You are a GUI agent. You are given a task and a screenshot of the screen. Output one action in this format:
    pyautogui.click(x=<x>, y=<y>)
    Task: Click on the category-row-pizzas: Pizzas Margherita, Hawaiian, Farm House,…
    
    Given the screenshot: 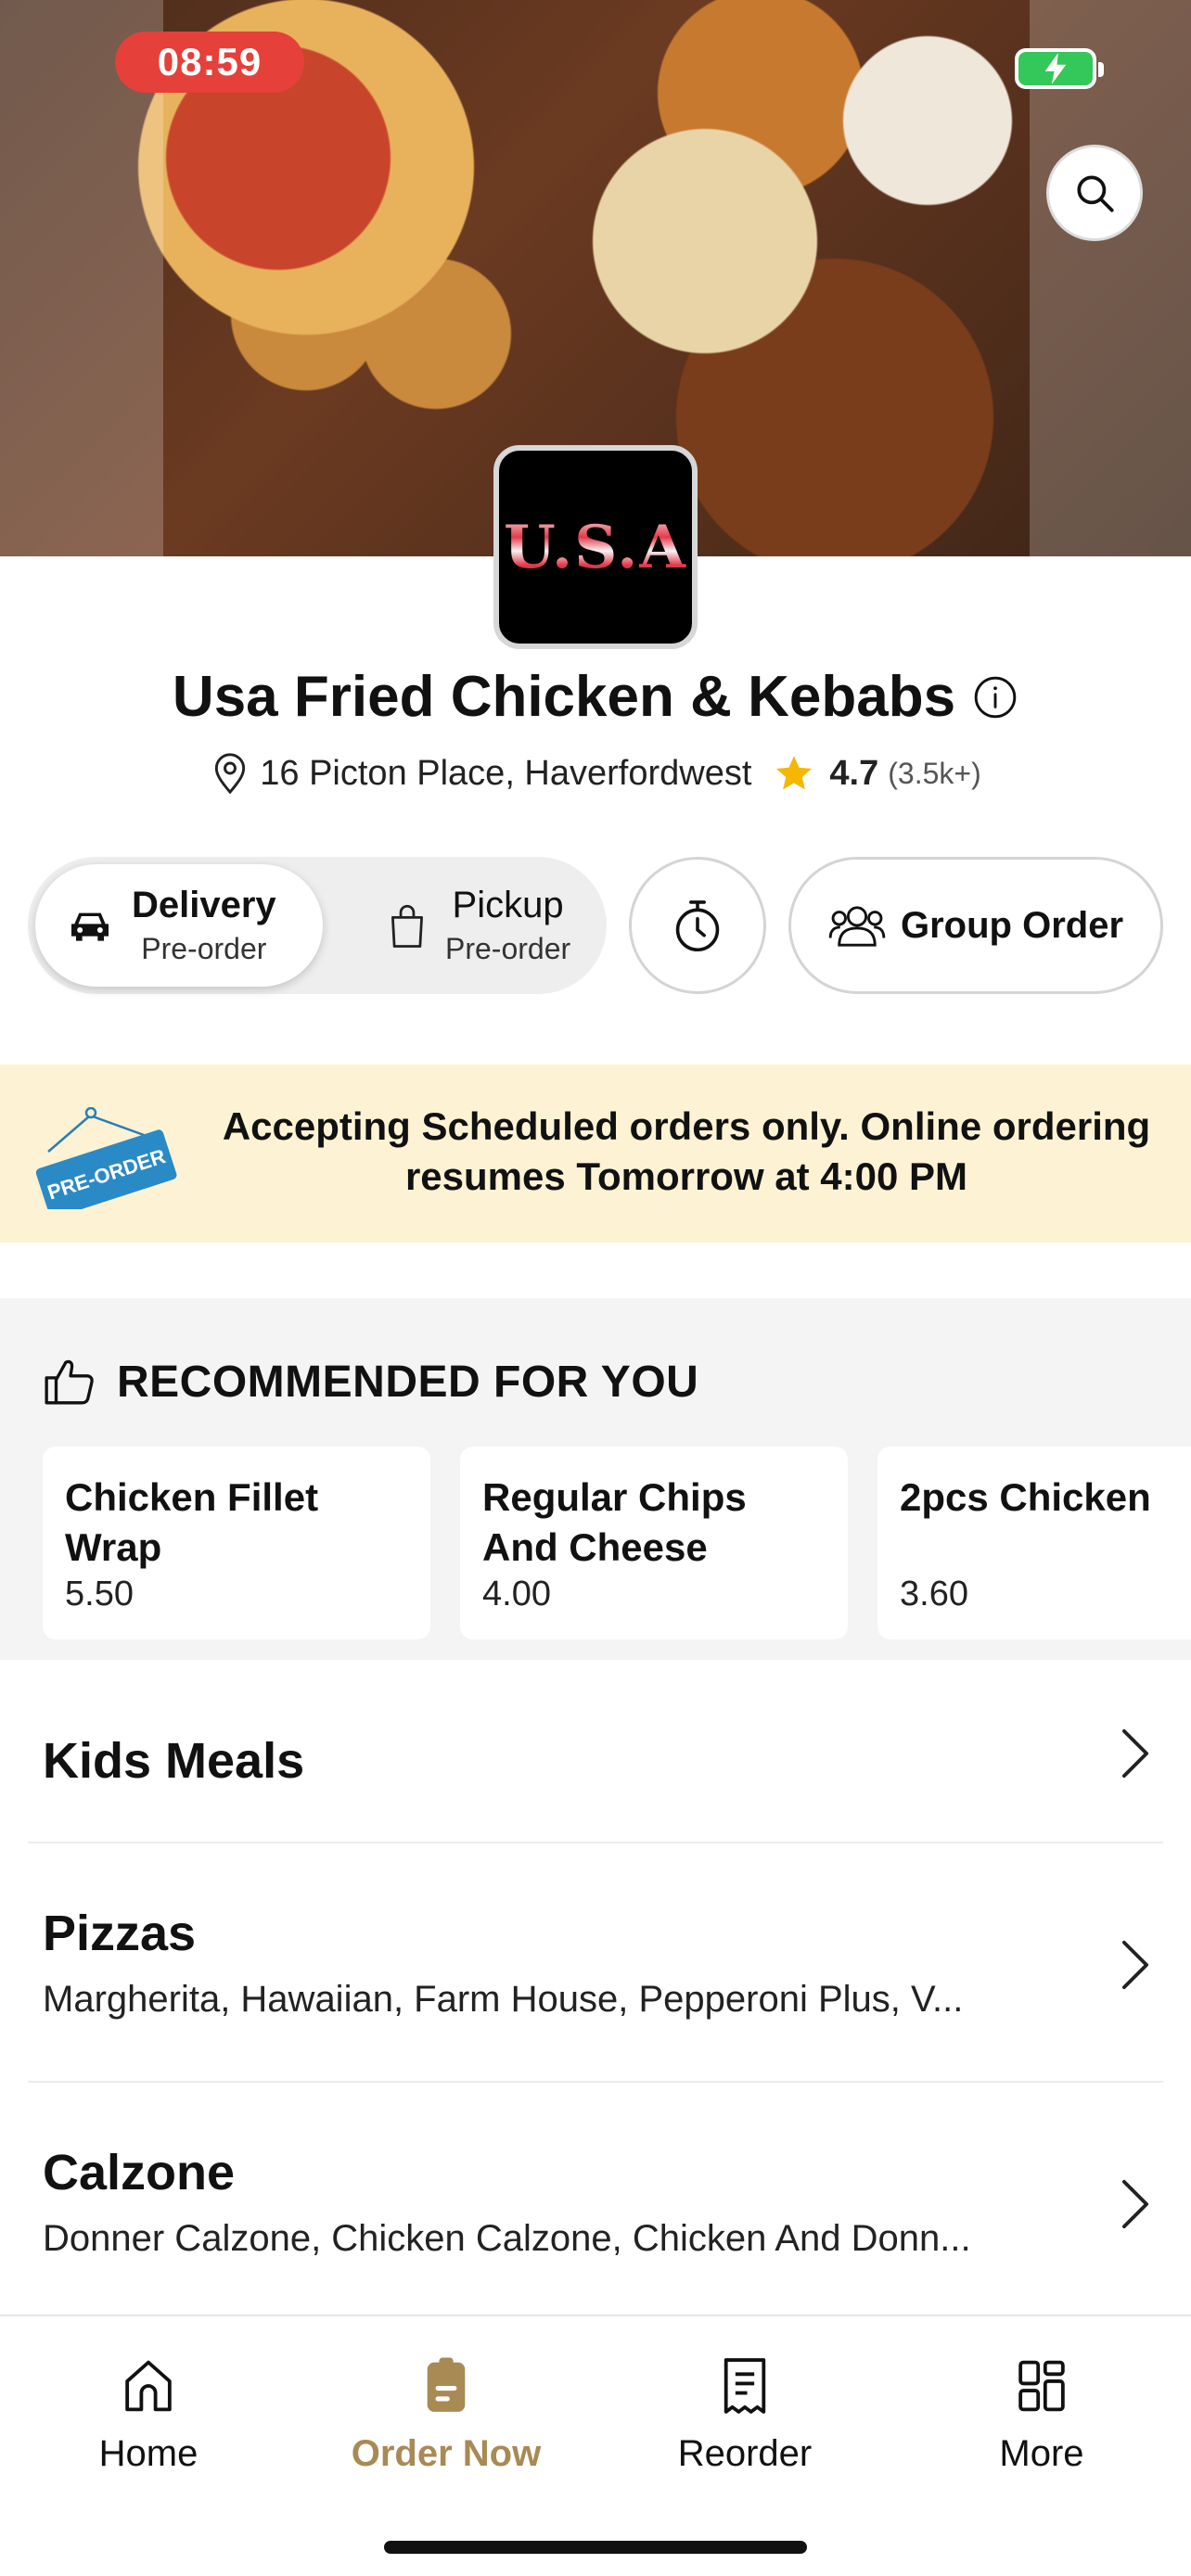 What is the action you would take?
    pyautogui.click(x=595, y=1963)
    